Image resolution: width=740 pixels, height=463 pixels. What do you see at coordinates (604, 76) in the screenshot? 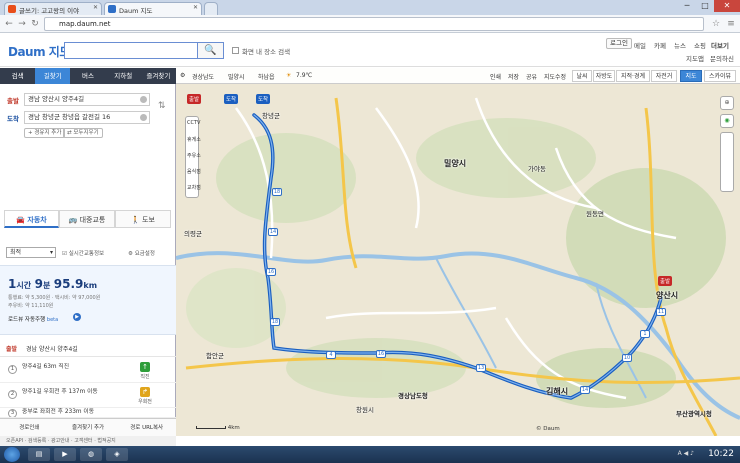
I see `topo-layer-button: 자방도` at bounding box center [604, 76].